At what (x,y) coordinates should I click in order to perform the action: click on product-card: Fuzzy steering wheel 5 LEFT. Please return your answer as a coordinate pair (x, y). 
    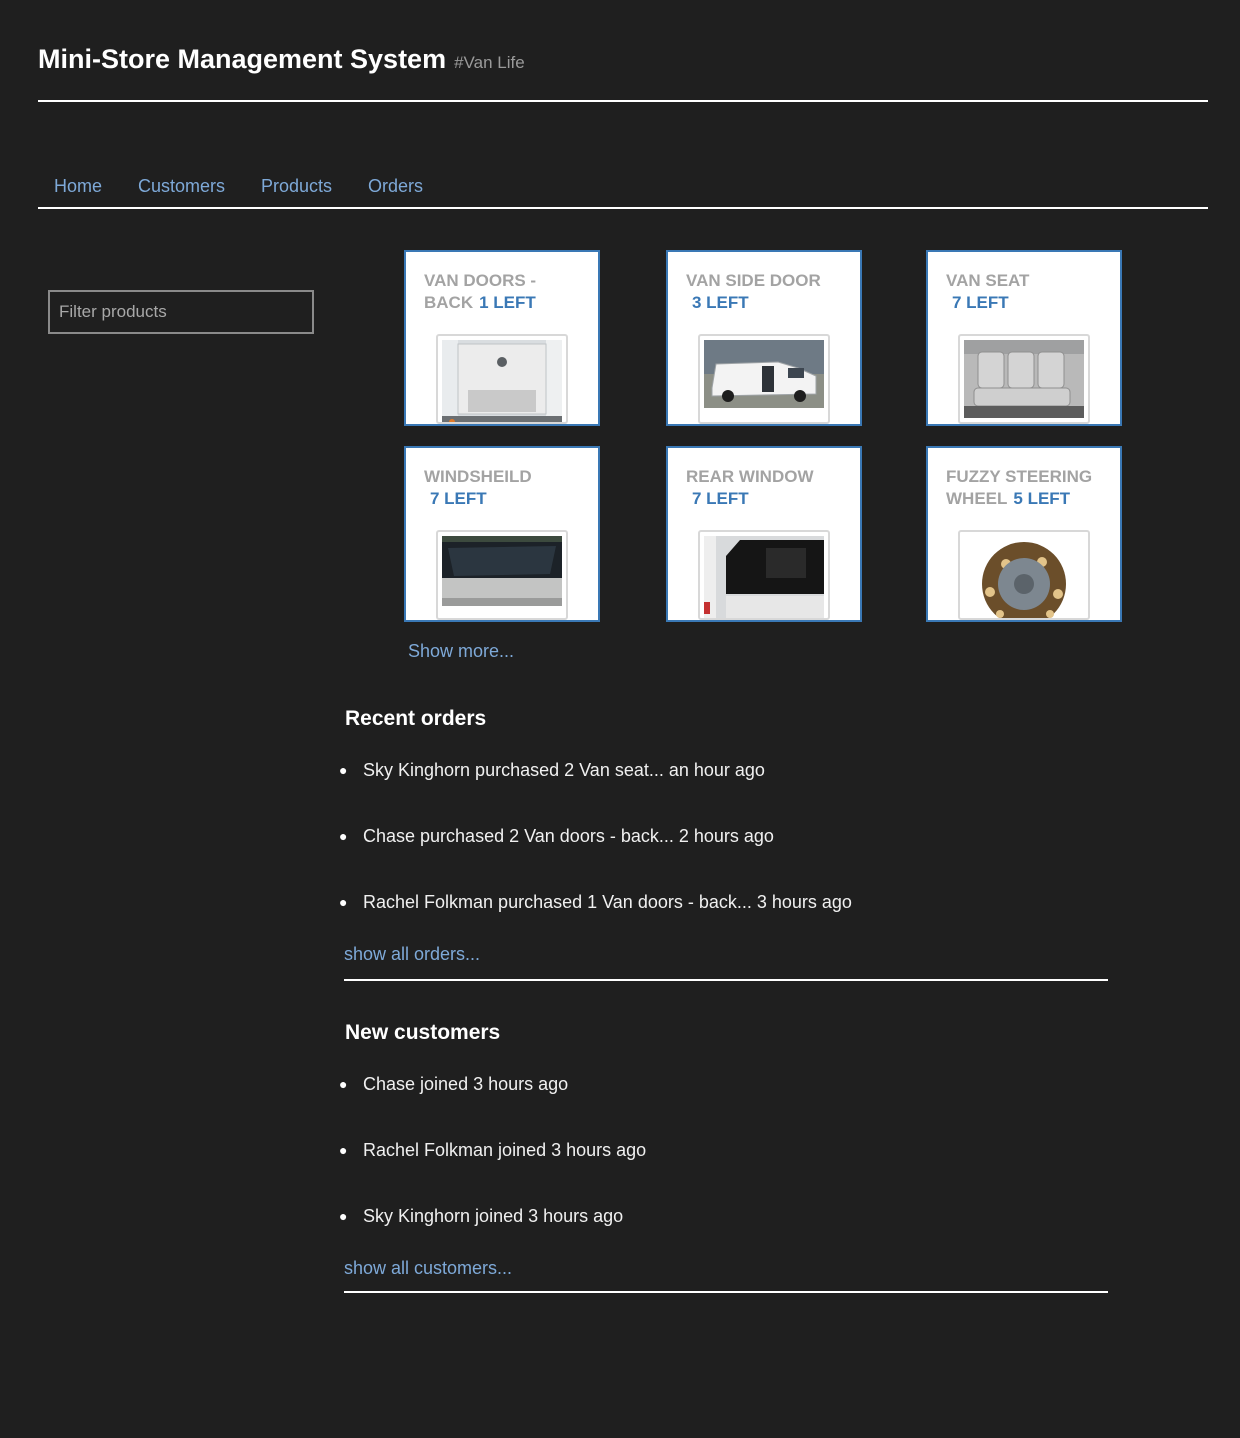
    Looking at the image, I should click on (1024, 534).